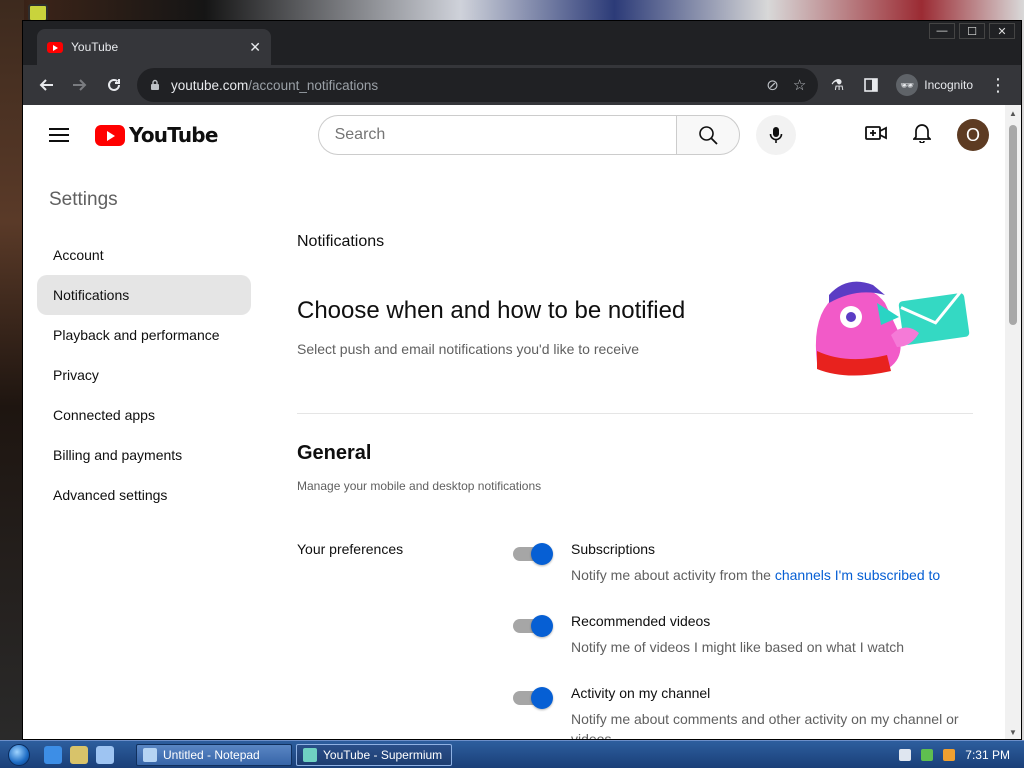 Image resolution: width=1024 pixels, height=768 pixels. What do you see at coordinates (144, 335) in the screenshot?
I see `sidebar-item-playback: Playback and performance` at bounding box center [144, 335].